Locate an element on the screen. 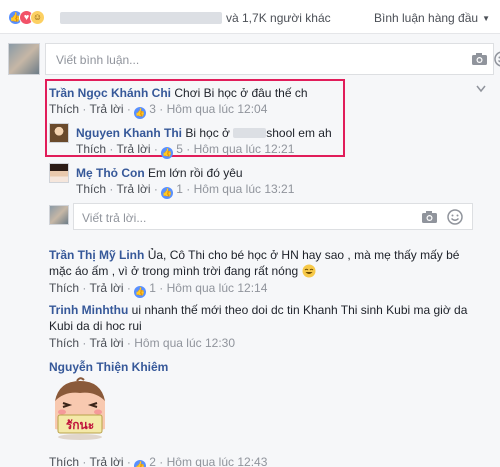 The width and height of the screenshot is (500, 467). comment-author: Trinh Minhthu is located at coordinates (88, 310).